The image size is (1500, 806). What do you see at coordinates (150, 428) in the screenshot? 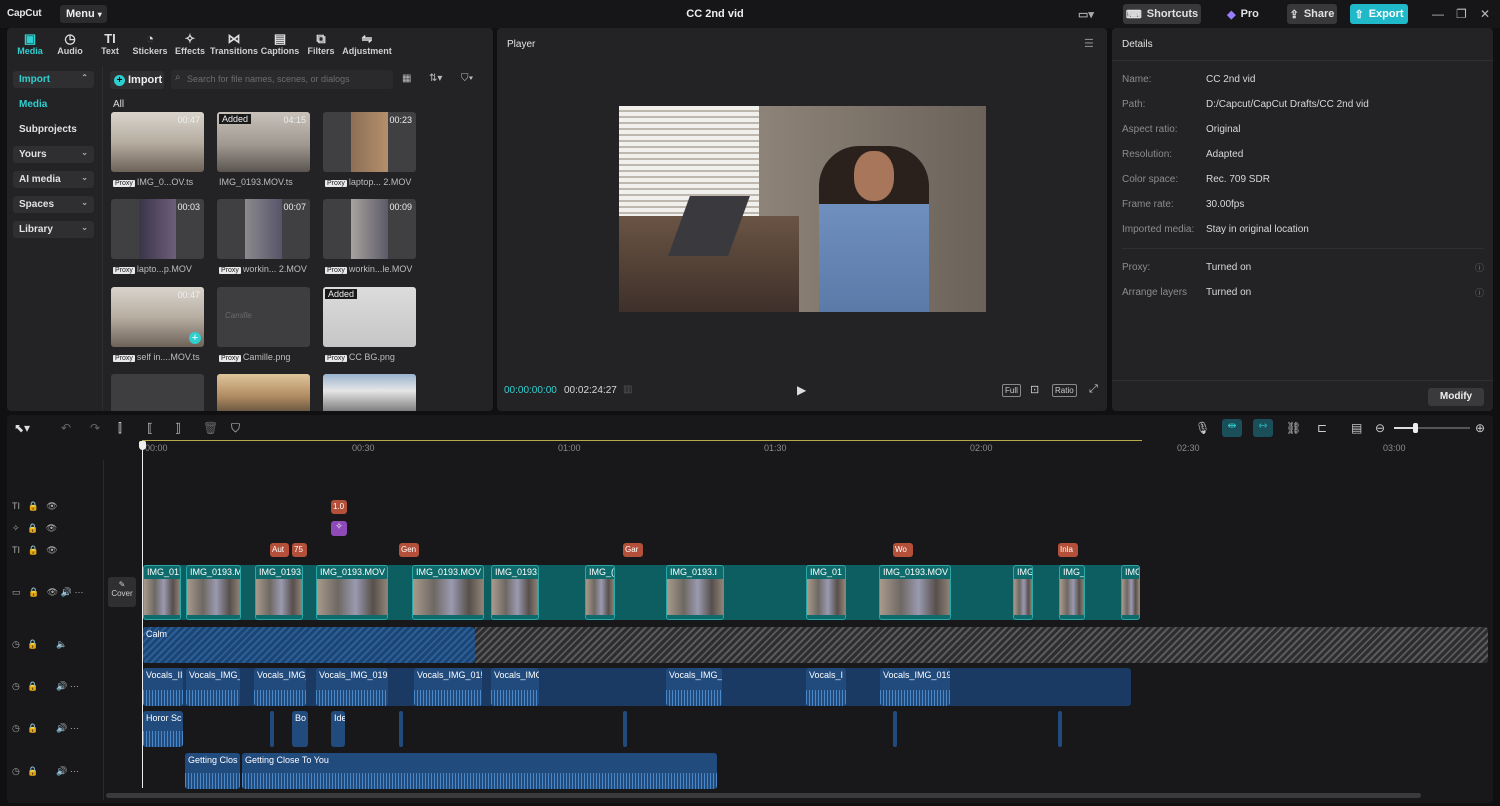
I see `split-left-icon: ⟦` at bounding box center [150, 428].